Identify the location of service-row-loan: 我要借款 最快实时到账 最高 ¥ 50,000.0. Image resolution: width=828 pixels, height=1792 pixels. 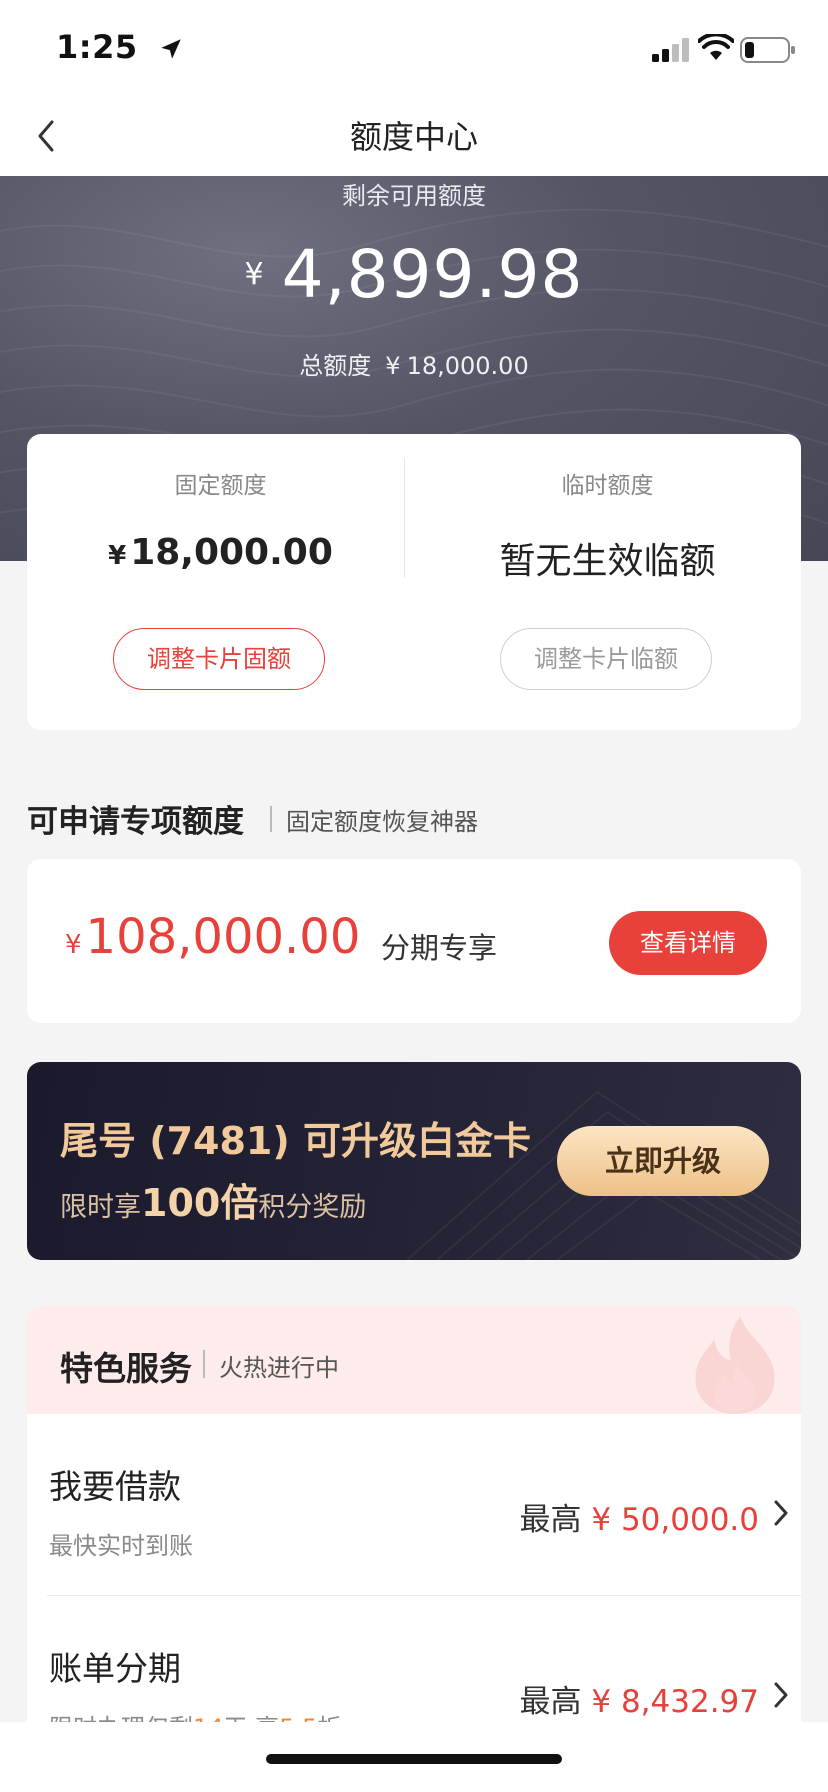
(414, 1505).